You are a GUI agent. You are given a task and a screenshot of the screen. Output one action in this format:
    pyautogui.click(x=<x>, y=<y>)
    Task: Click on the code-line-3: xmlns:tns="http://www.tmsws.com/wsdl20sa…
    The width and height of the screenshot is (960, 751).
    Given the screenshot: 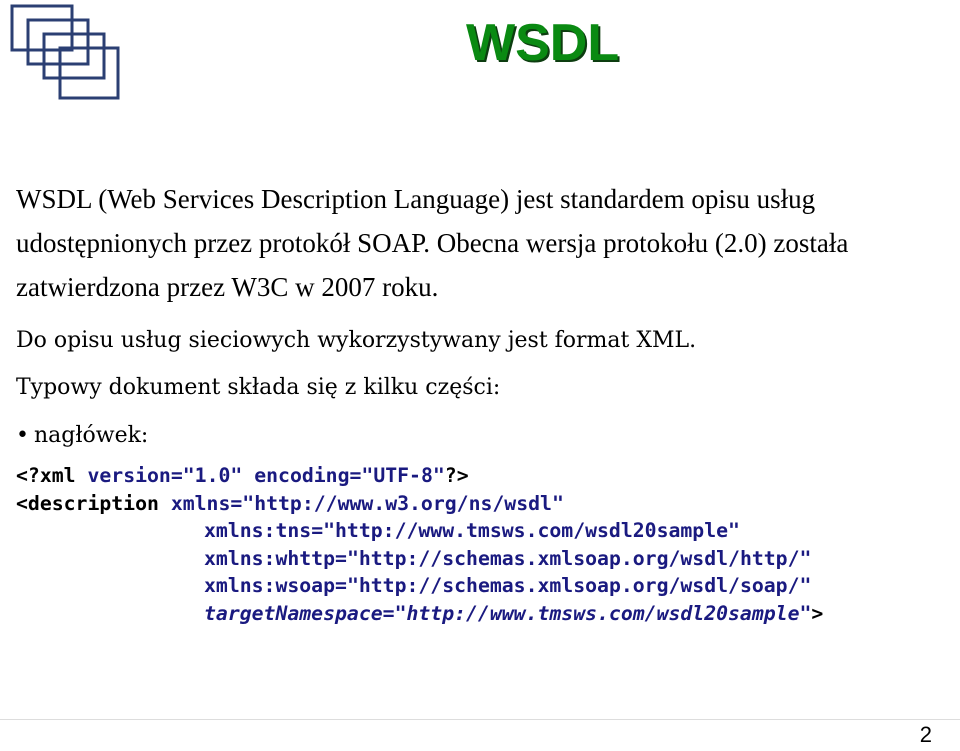 What is the action you would take?
    pyautogui.click(x=472, y=530)
    